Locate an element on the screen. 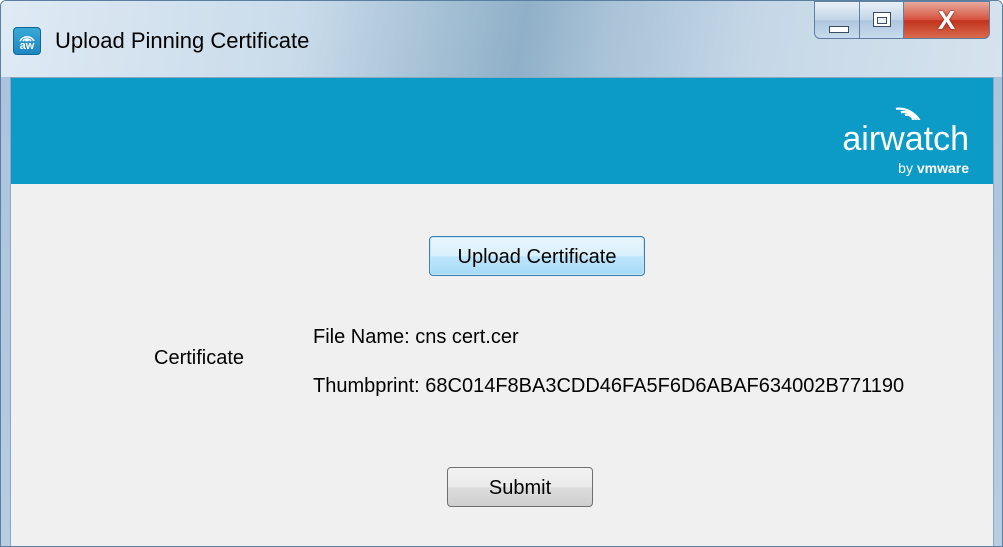 The image size is (1003, 547). maximize-icon is located at coordinates (882, 19).